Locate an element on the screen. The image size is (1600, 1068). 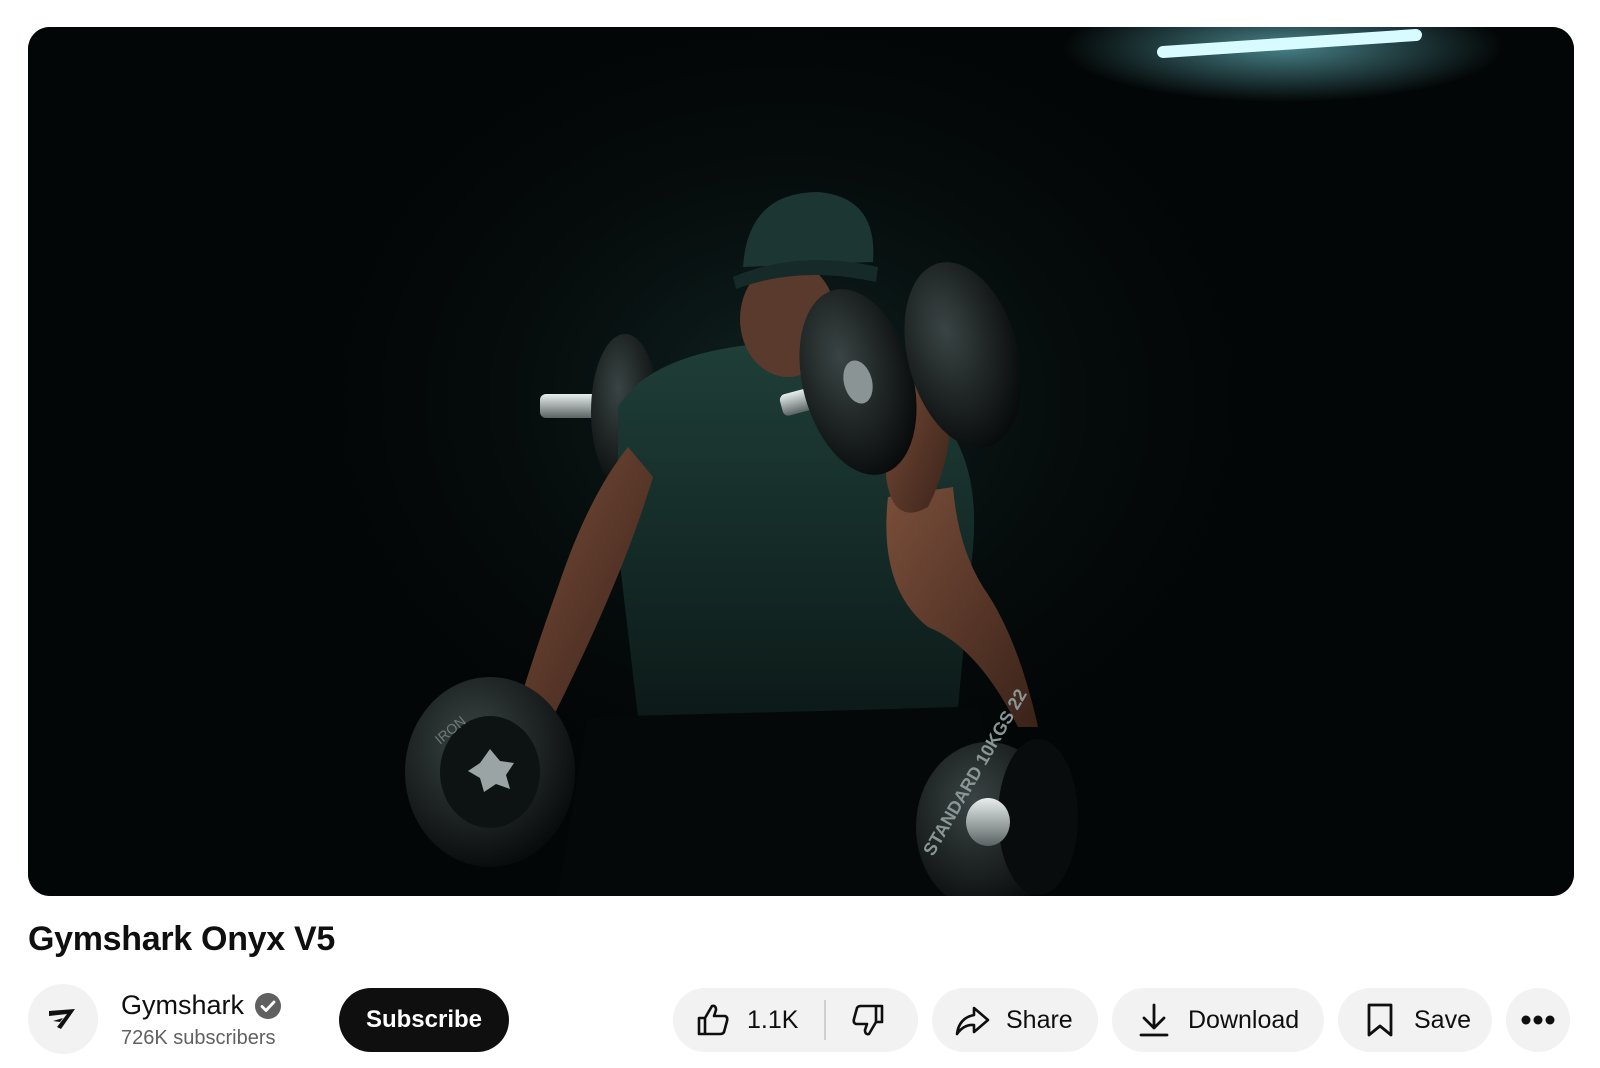
more-actions-button is located at coordinates (1538, 1020).